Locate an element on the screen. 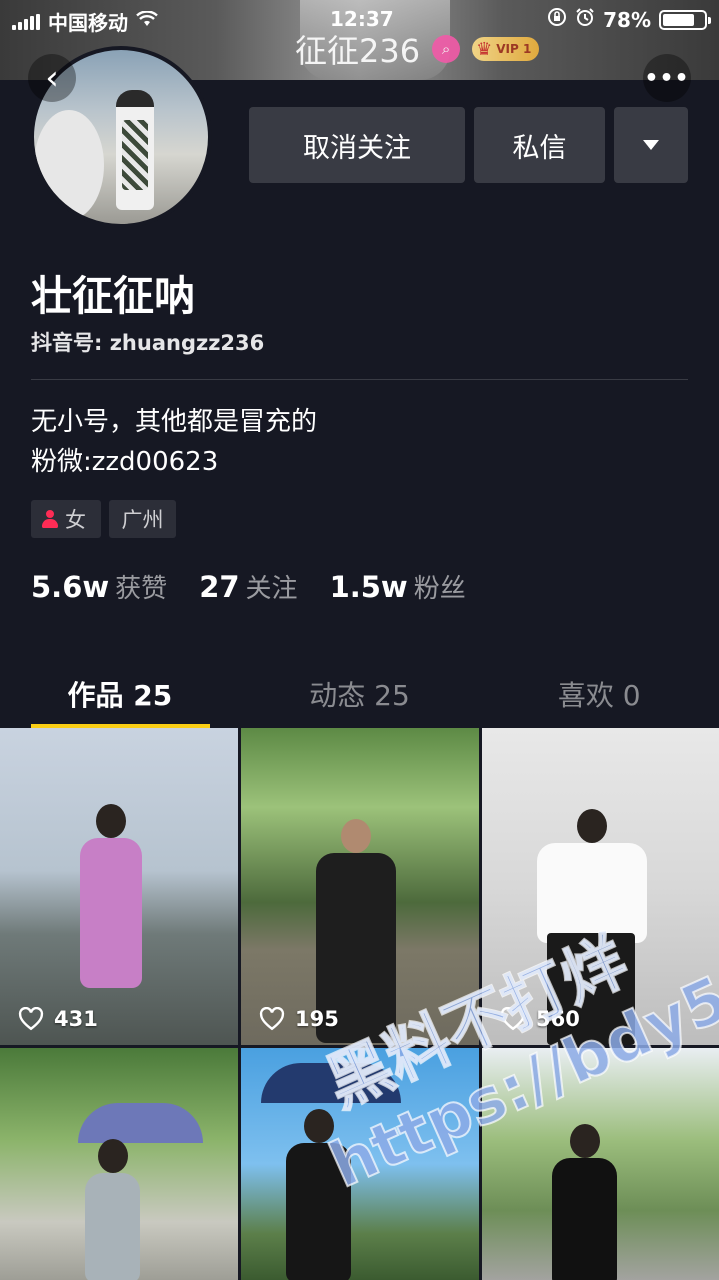 The width and height of the screenshot is (719, 1280). content-tabs: 作品 25 动态 25 喜欢 0 is located at coordinates (359, 694).